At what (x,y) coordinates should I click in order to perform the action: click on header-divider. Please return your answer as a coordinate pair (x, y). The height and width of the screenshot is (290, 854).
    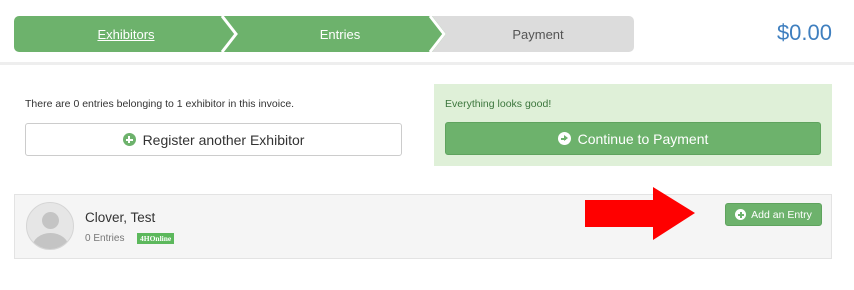
    Looking at the image, I should click on (427, 63).